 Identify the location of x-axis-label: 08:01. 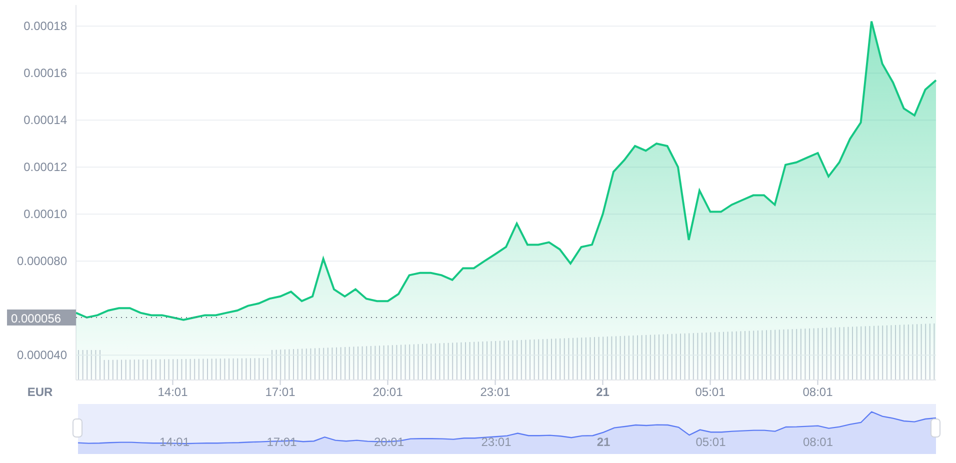
(817, 392).